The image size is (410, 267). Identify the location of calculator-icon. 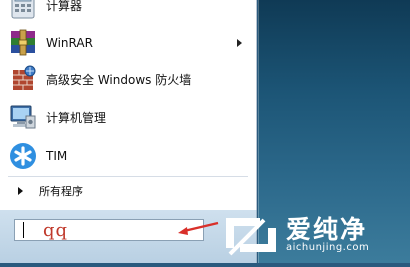
(23, 10).